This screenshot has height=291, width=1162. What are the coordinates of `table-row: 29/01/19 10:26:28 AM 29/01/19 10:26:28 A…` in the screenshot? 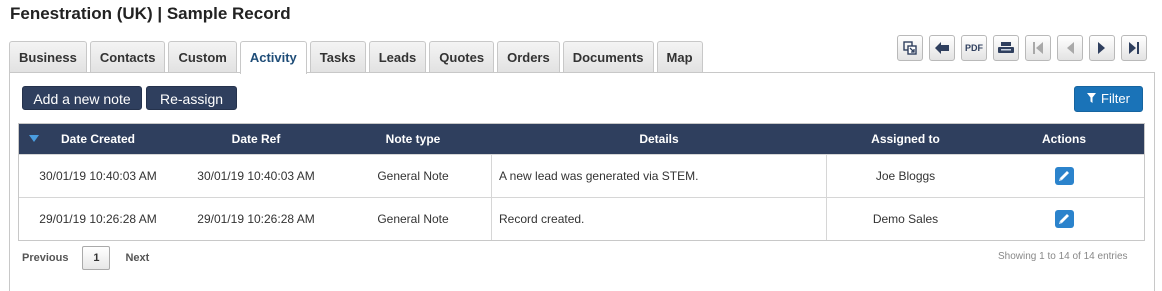 It's located at (581, 218).